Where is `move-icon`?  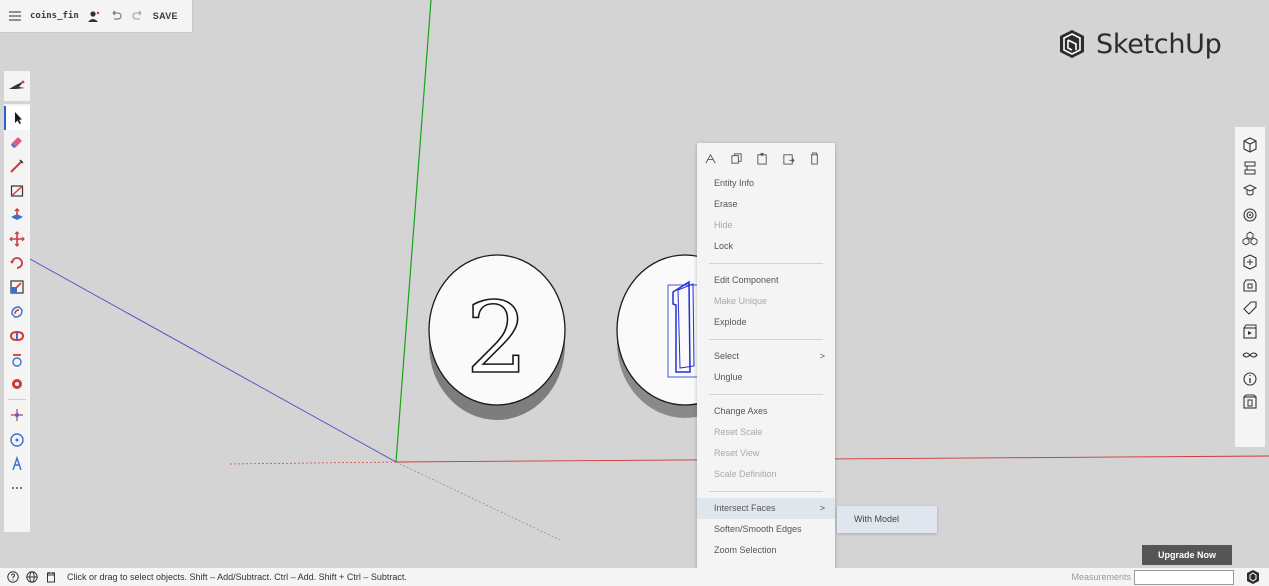
move-icon is located at coordinates (17, 239).